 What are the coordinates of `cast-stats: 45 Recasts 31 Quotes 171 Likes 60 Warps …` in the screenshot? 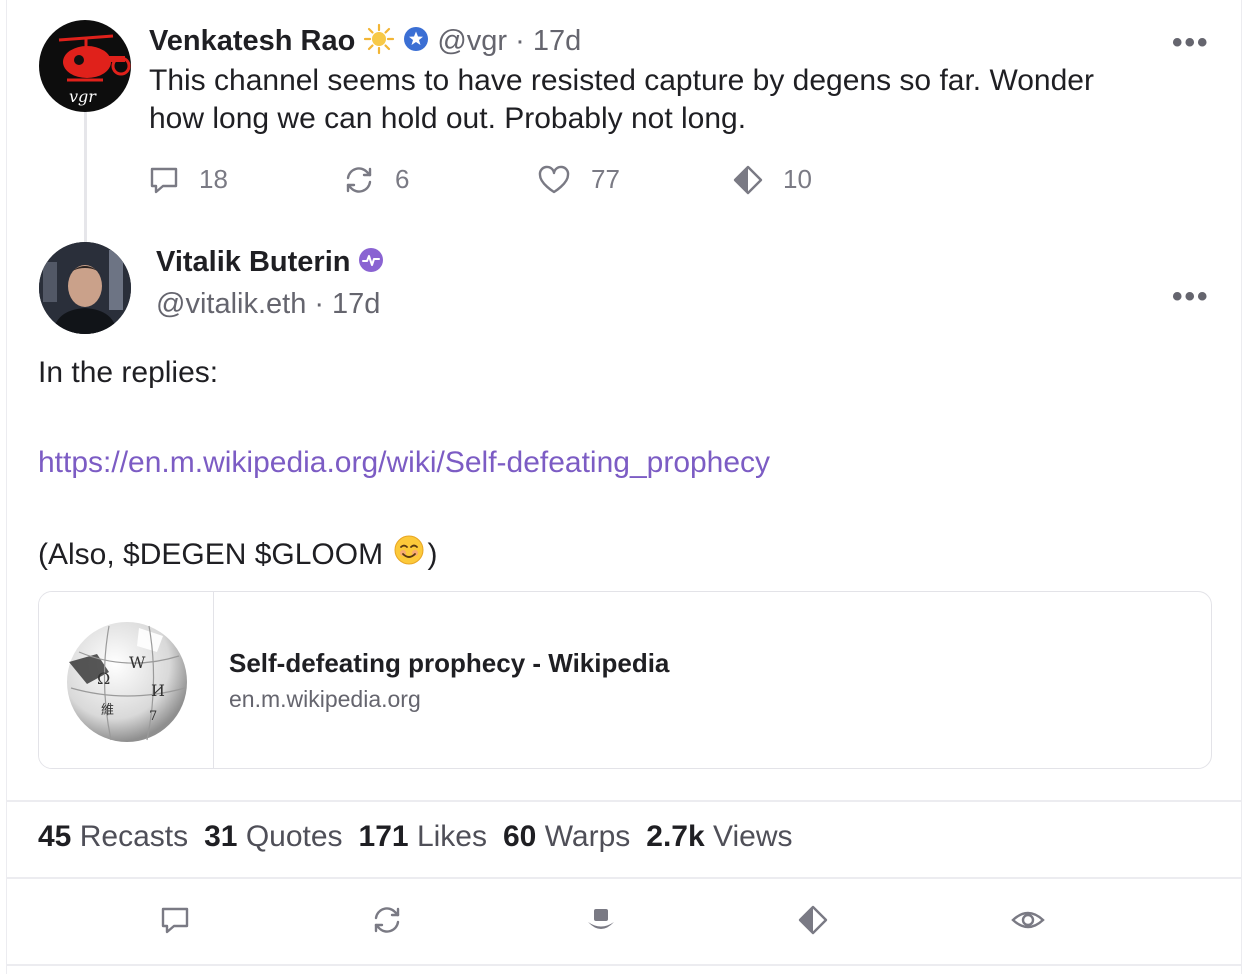 It's located at (415, 837).